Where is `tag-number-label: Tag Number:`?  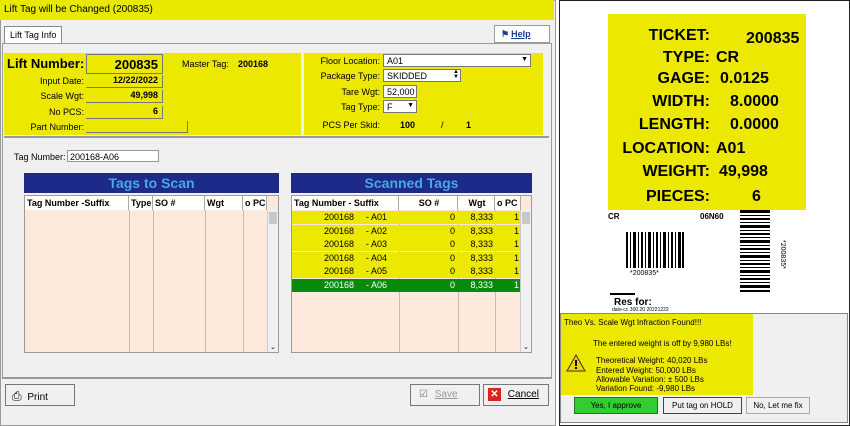 tag-number-label: Tag Number: is located at coordinates (40, 157).